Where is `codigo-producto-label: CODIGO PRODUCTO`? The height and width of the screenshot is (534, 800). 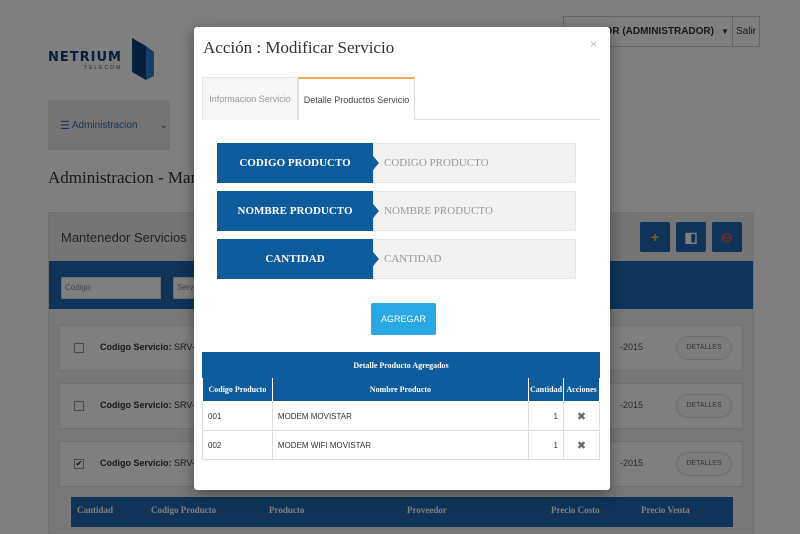
codigo-producto-label: CODIGO PRODUCTO is located at coordinates (295, 163).